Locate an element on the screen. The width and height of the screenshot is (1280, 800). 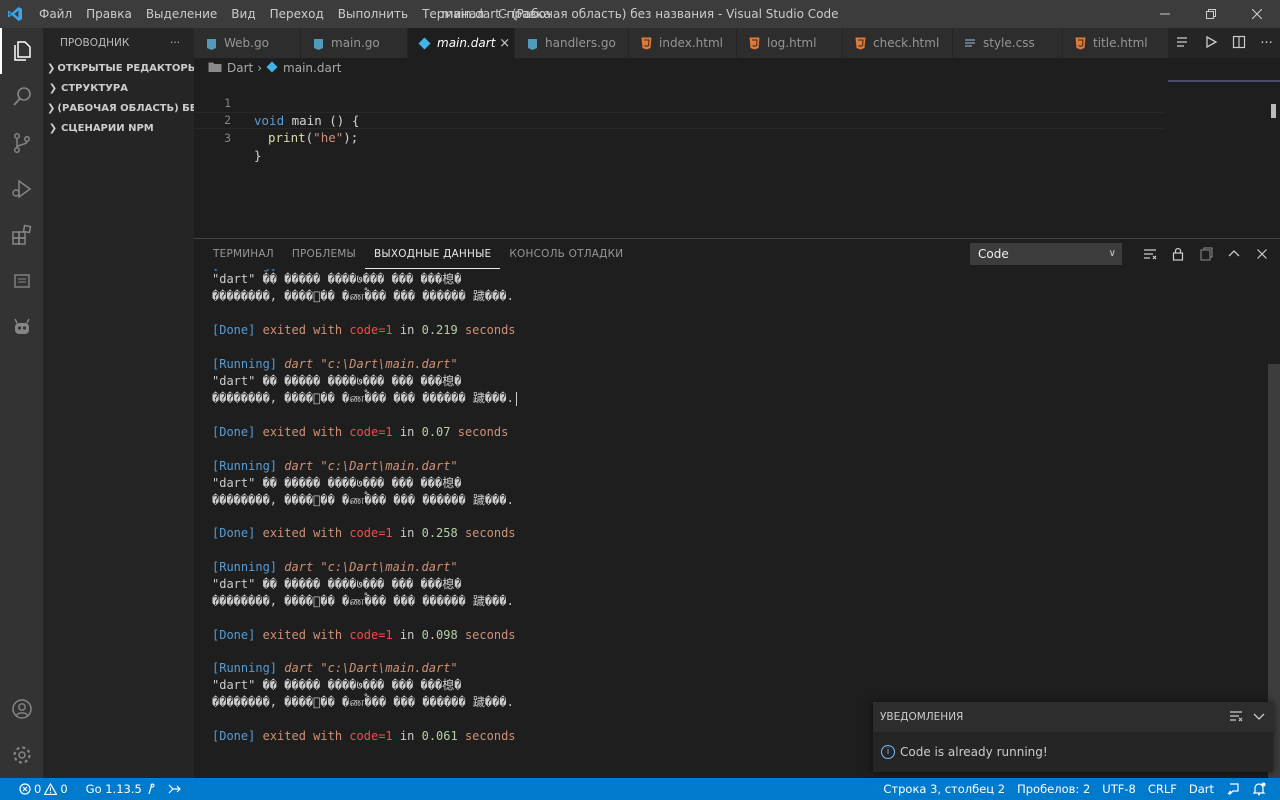
language-status: Dart is located at coordinates (1201, 789).